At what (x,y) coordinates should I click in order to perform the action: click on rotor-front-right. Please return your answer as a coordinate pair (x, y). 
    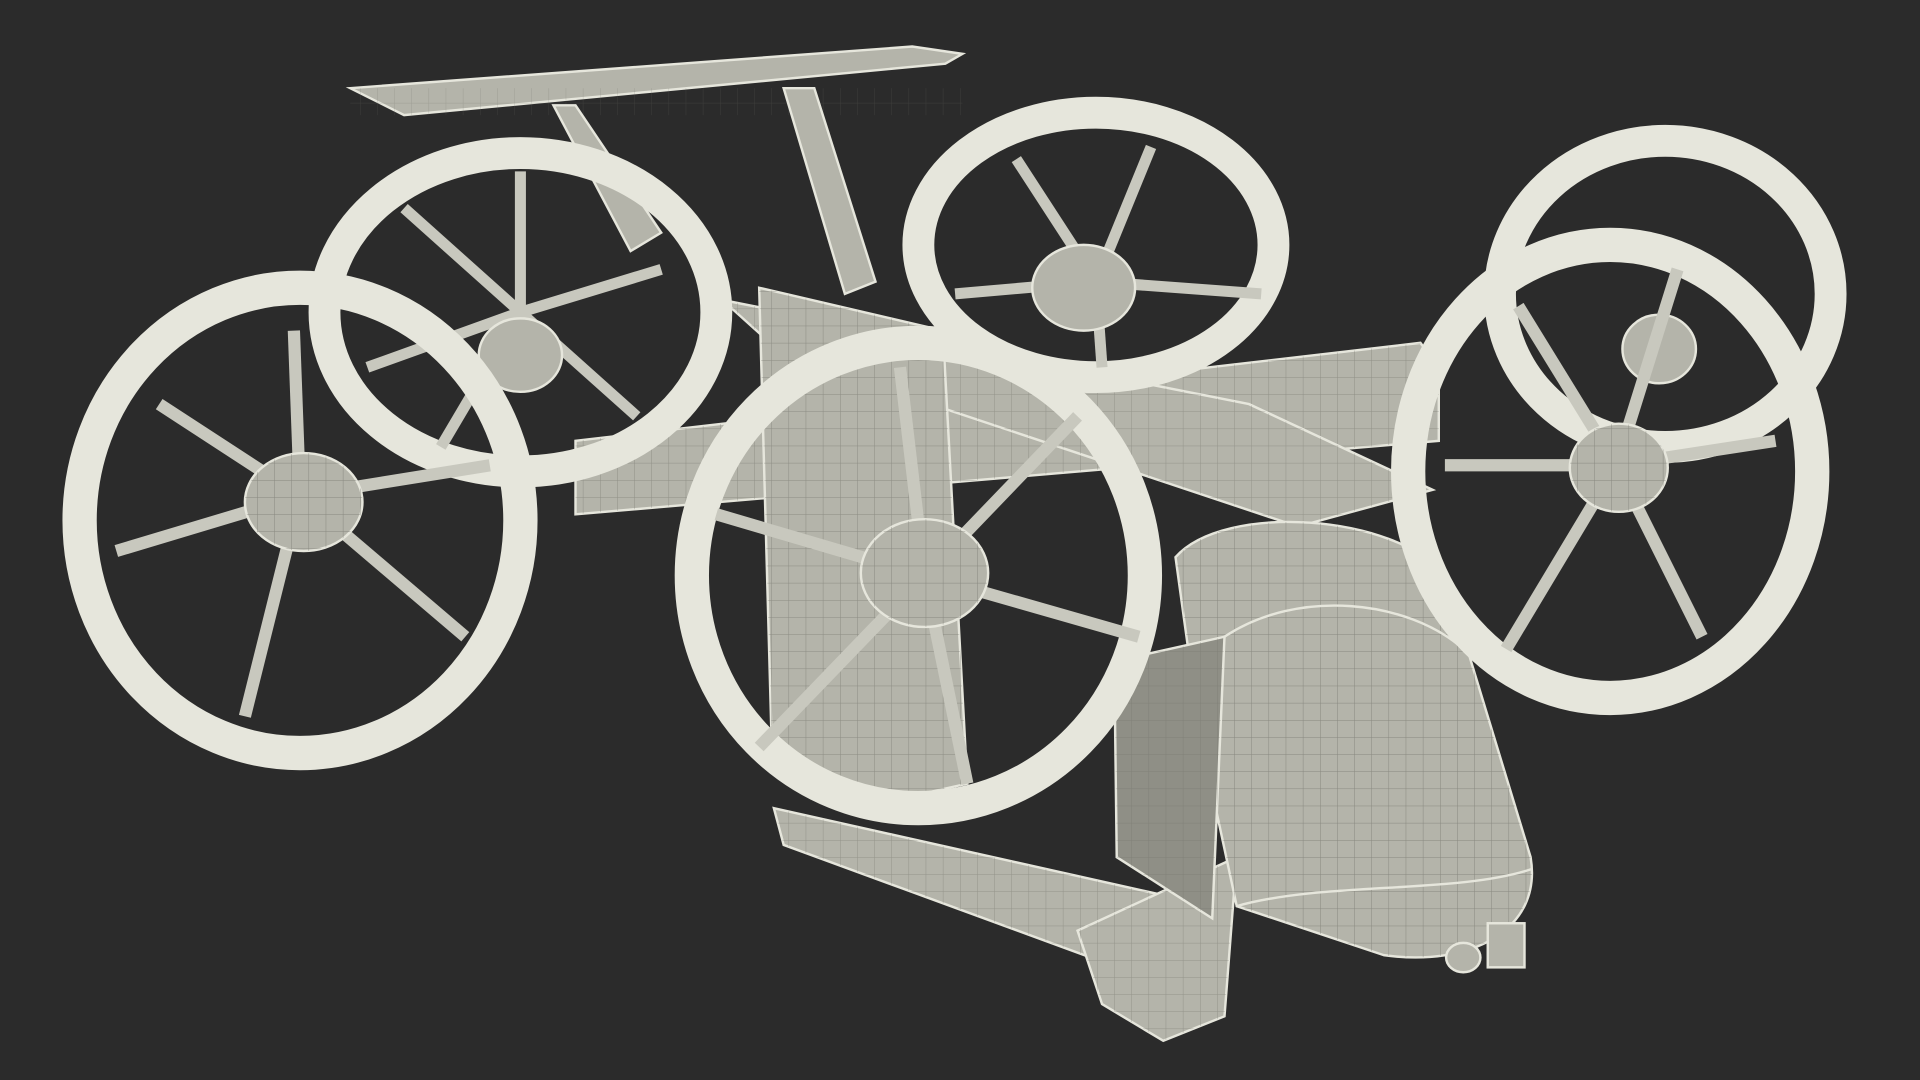
    Looking at the image, I should click on (1610, 471).